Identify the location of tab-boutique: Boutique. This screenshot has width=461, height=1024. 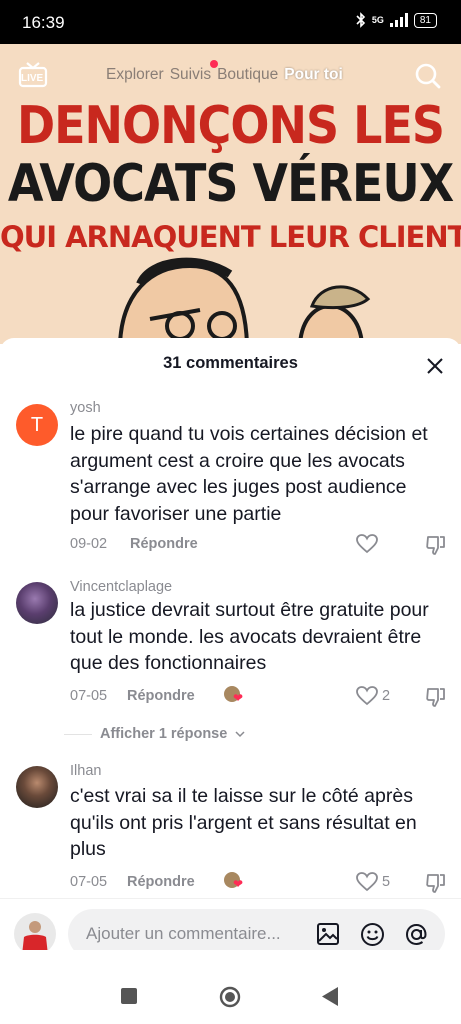
(247, 75).